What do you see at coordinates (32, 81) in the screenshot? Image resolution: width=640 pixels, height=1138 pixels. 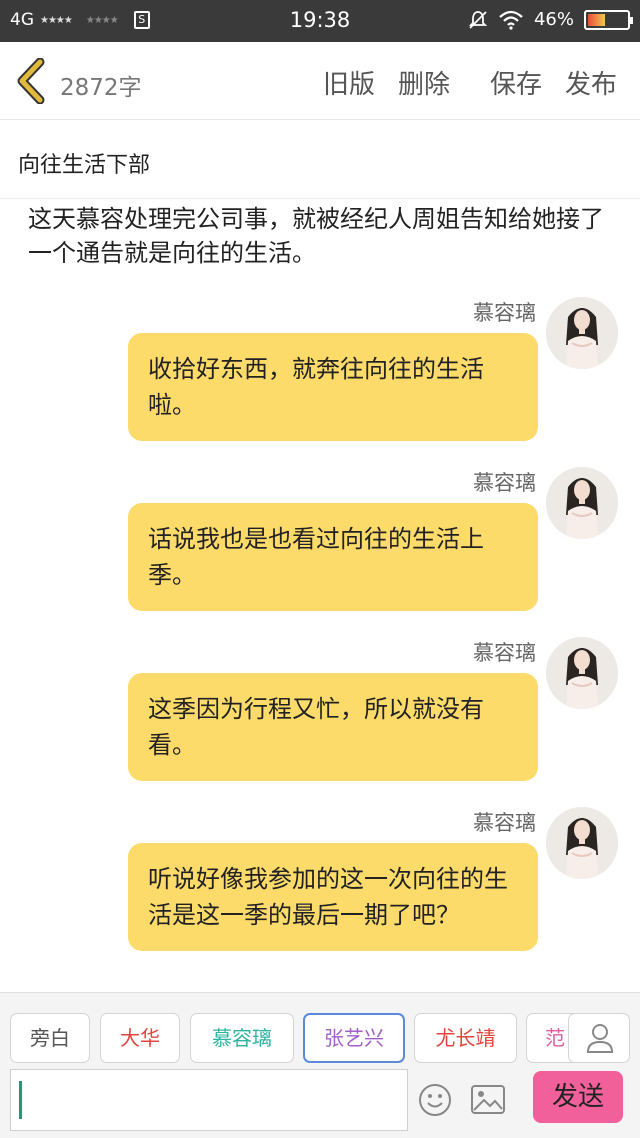 I see `back-icon` at bounding box center [32, 81].